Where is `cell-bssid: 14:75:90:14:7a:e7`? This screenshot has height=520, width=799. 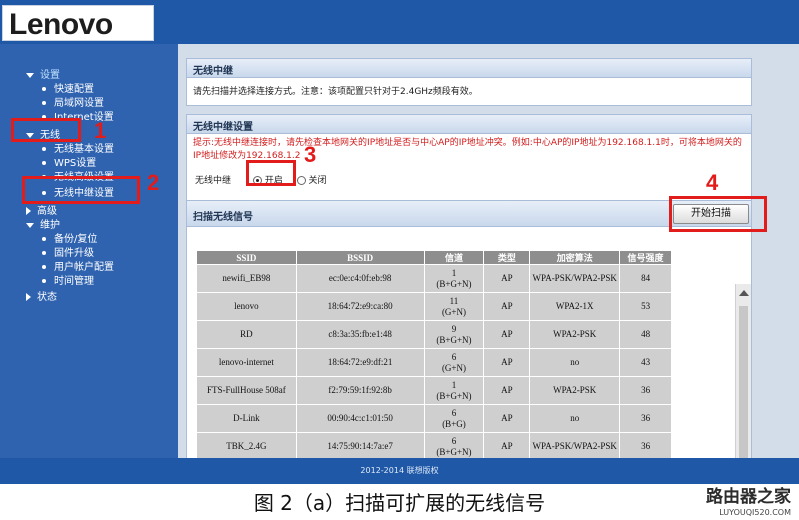
cell-bssid: 14:75:90:14:7a:e7 is located at coordinates (360, 445).